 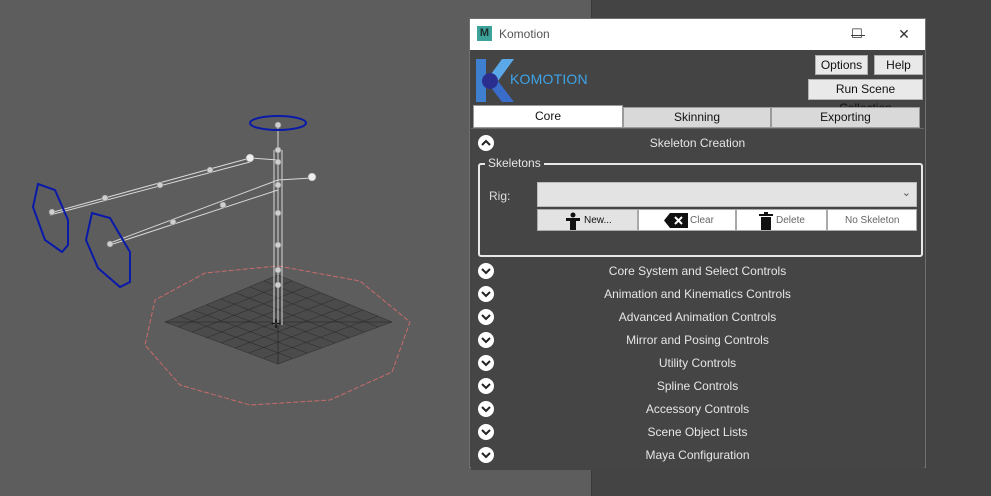 I want to click on close-button: ✕, so click(x=904, y=34).